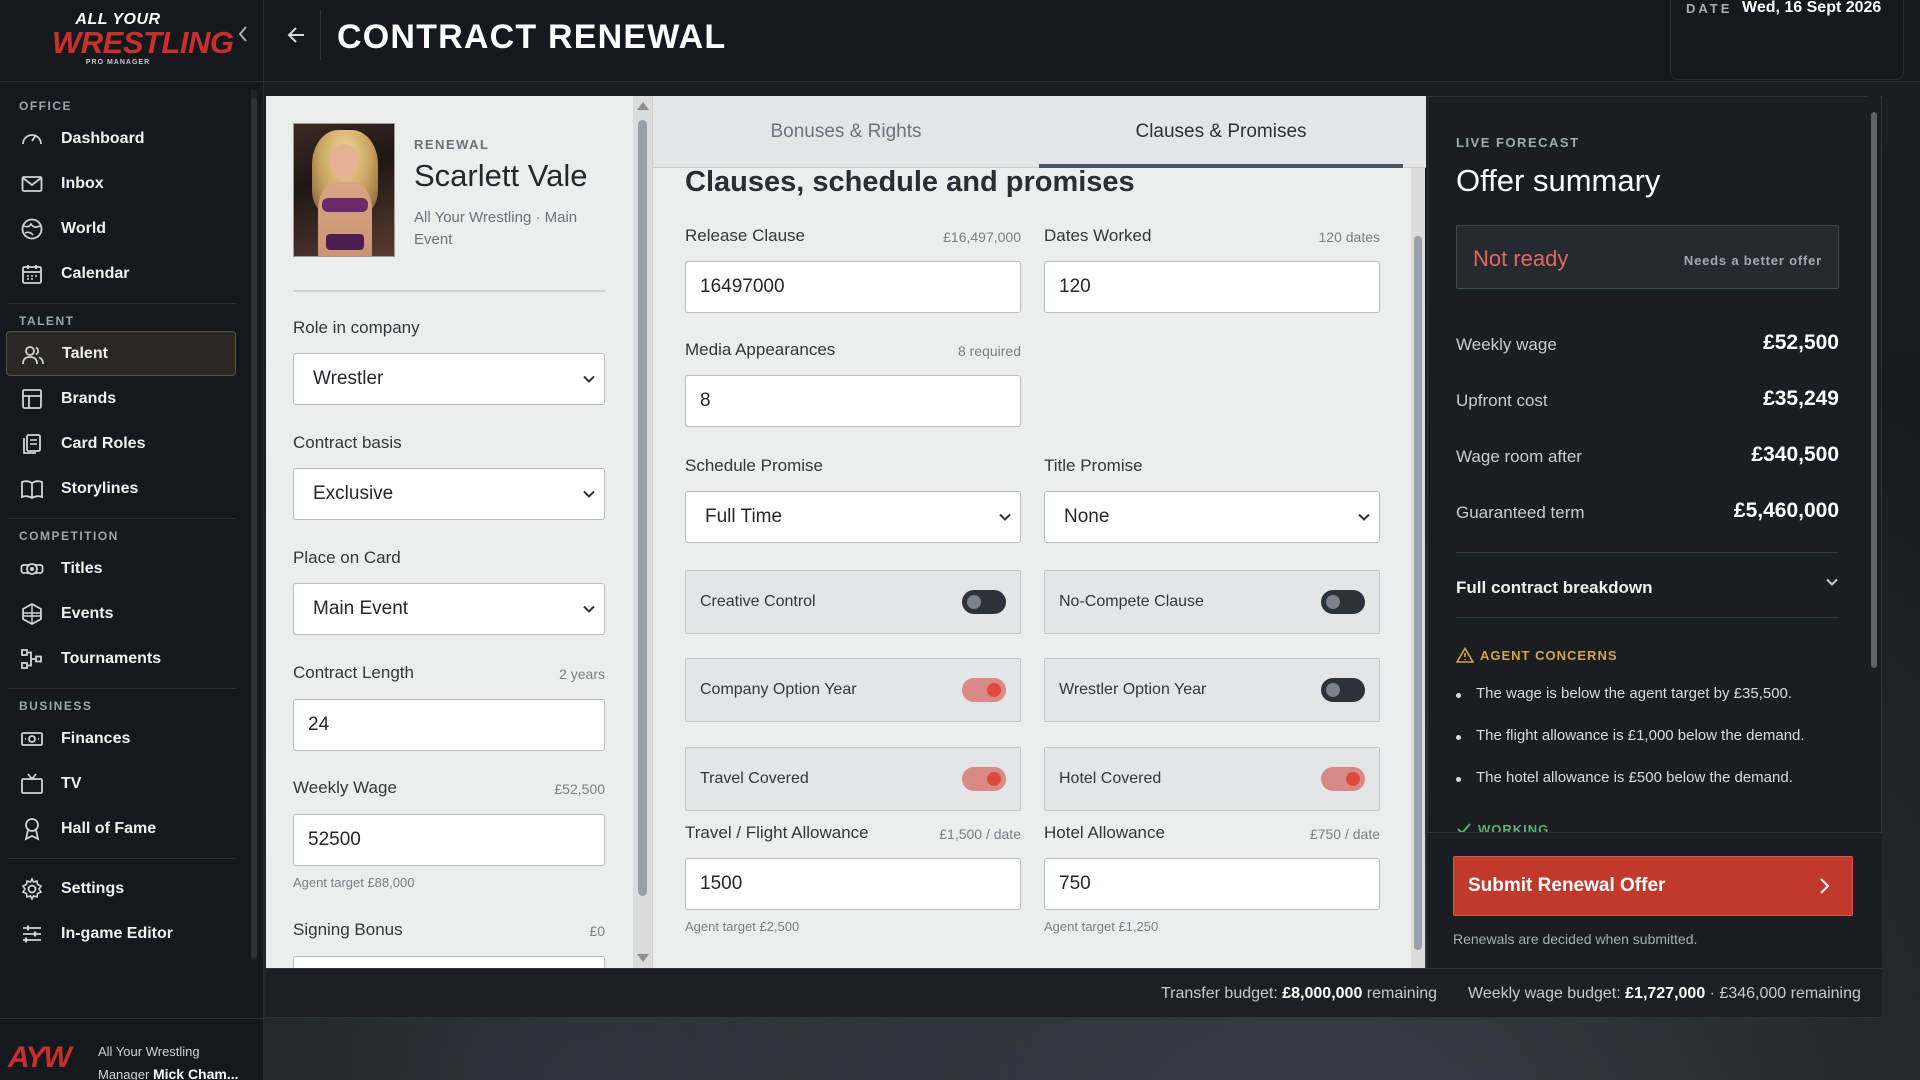  I want to click on toggle-label: Travel Covered, so click(754, 778).